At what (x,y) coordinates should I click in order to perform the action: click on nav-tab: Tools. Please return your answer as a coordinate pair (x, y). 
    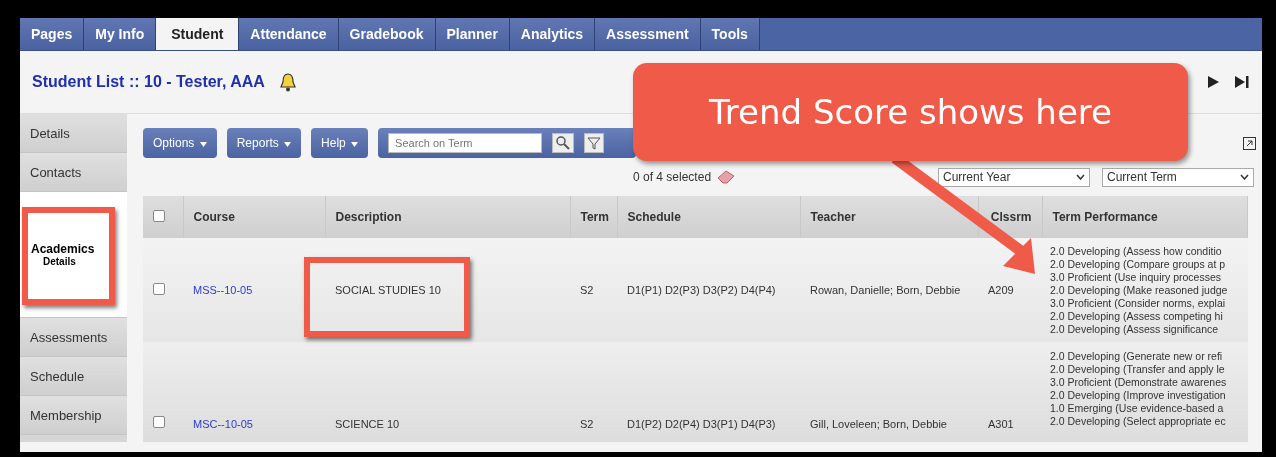
    Looking at the image, I should click on (730, 34).